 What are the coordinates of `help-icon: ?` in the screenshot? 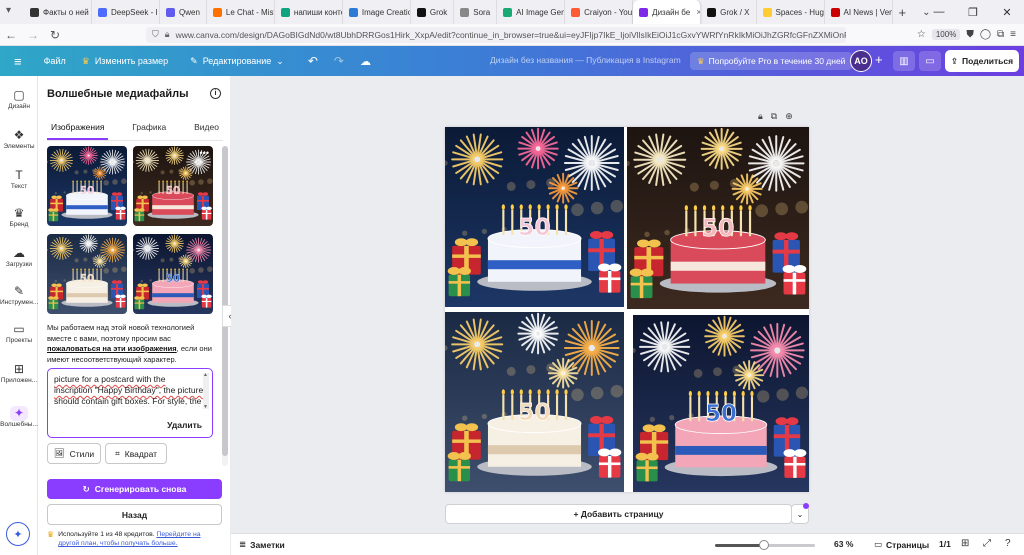 It's located at (1008, 543).